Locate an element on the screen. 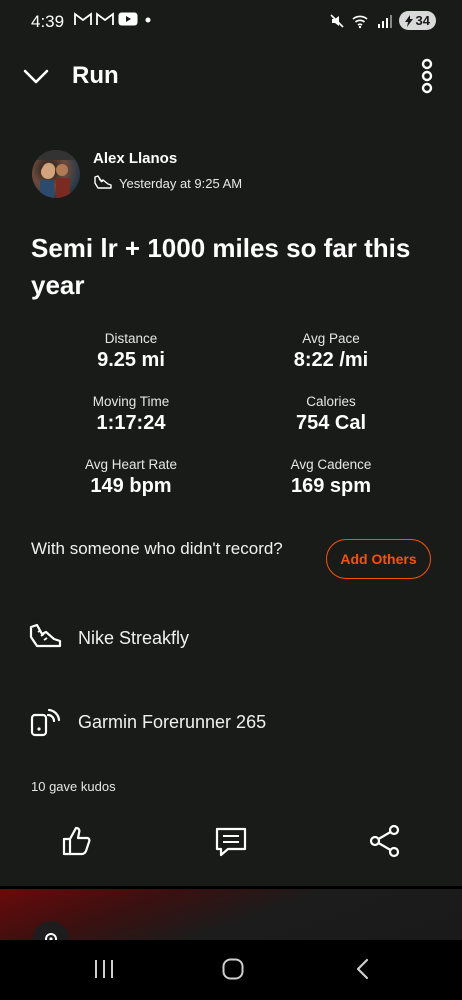 The height and width of the screenshot is (1000, 462). battery-indicator: 34 is located at coordinates (417, 20).